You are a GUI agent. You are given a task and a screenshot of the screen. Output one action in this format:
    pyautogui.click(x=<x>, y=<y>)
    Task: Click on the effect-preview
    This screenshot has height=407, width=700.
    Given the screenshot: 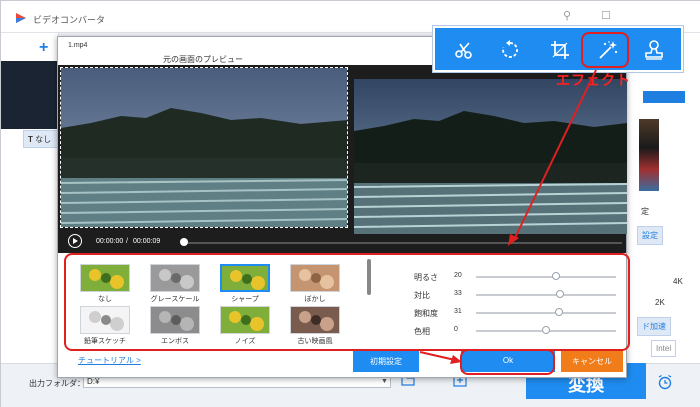 What is the action you would take?
    pyautogui.click(x=490, y=156)
    